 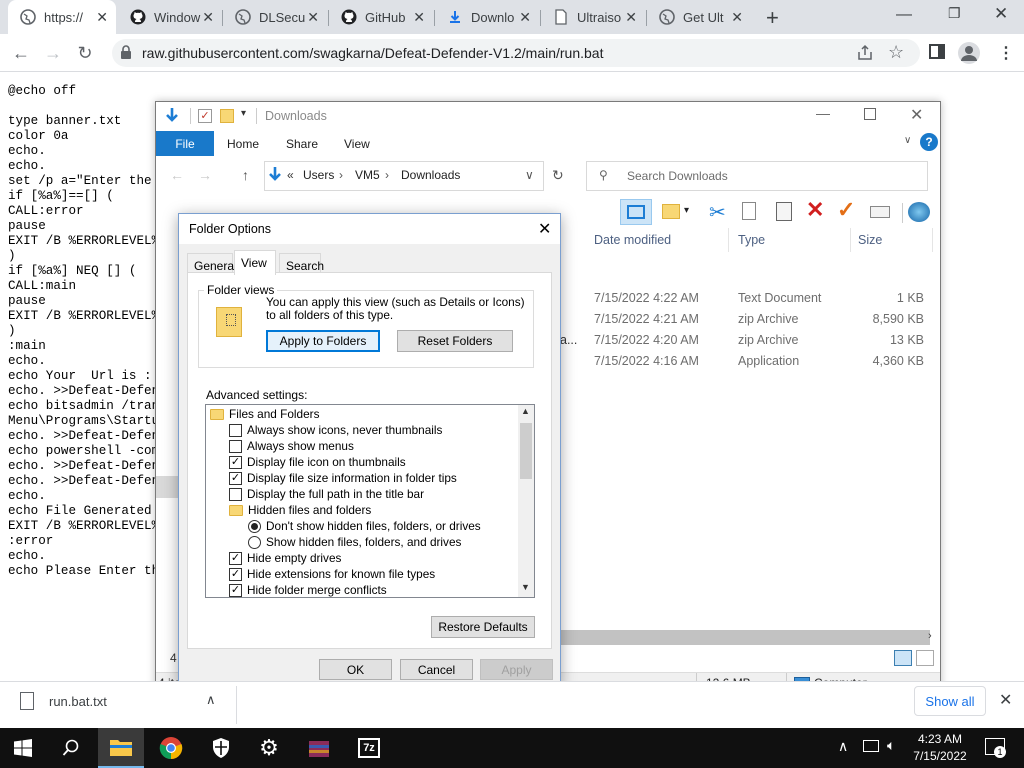 I want to click on start-icon, so click(x=23, y=748).